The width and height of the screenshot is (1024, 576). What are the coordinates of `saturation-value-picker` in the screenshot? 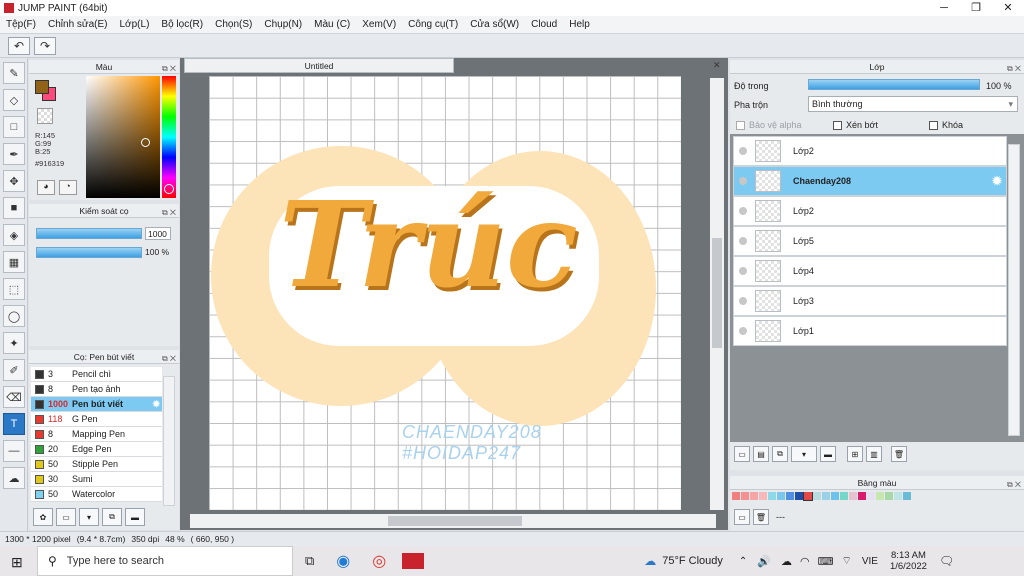 It's located at (123, 137).